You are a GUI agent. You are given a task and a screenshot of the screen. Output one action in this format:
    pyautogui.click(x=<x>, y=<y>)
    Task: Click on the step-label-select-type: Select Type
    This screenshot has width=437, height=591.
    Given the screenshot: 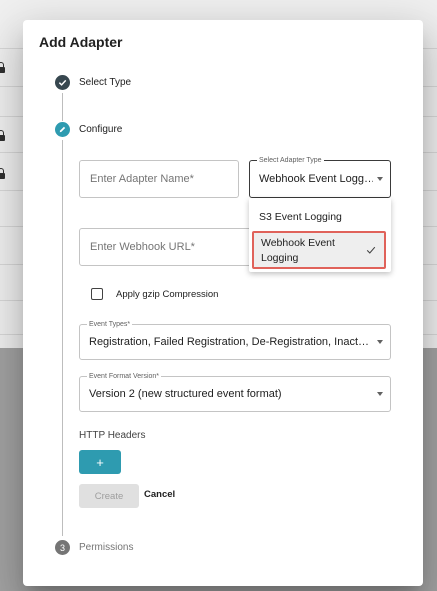 What is the action you would take?
    pyautogui.click(x=105, y=82)
    